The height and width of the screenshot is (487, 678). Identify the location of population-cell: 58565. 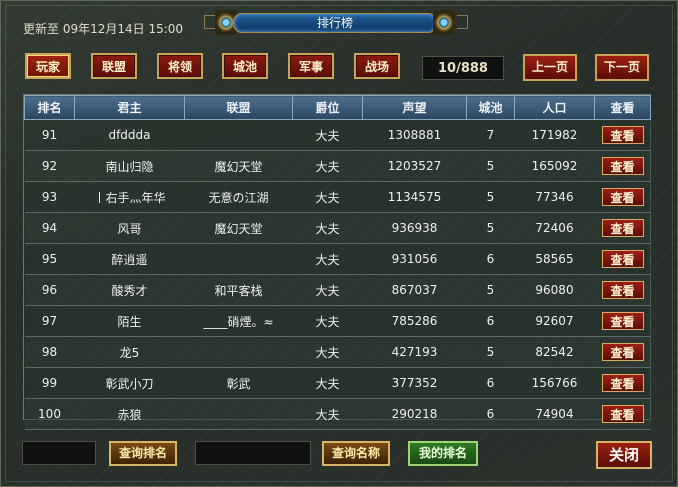
(554, 259).